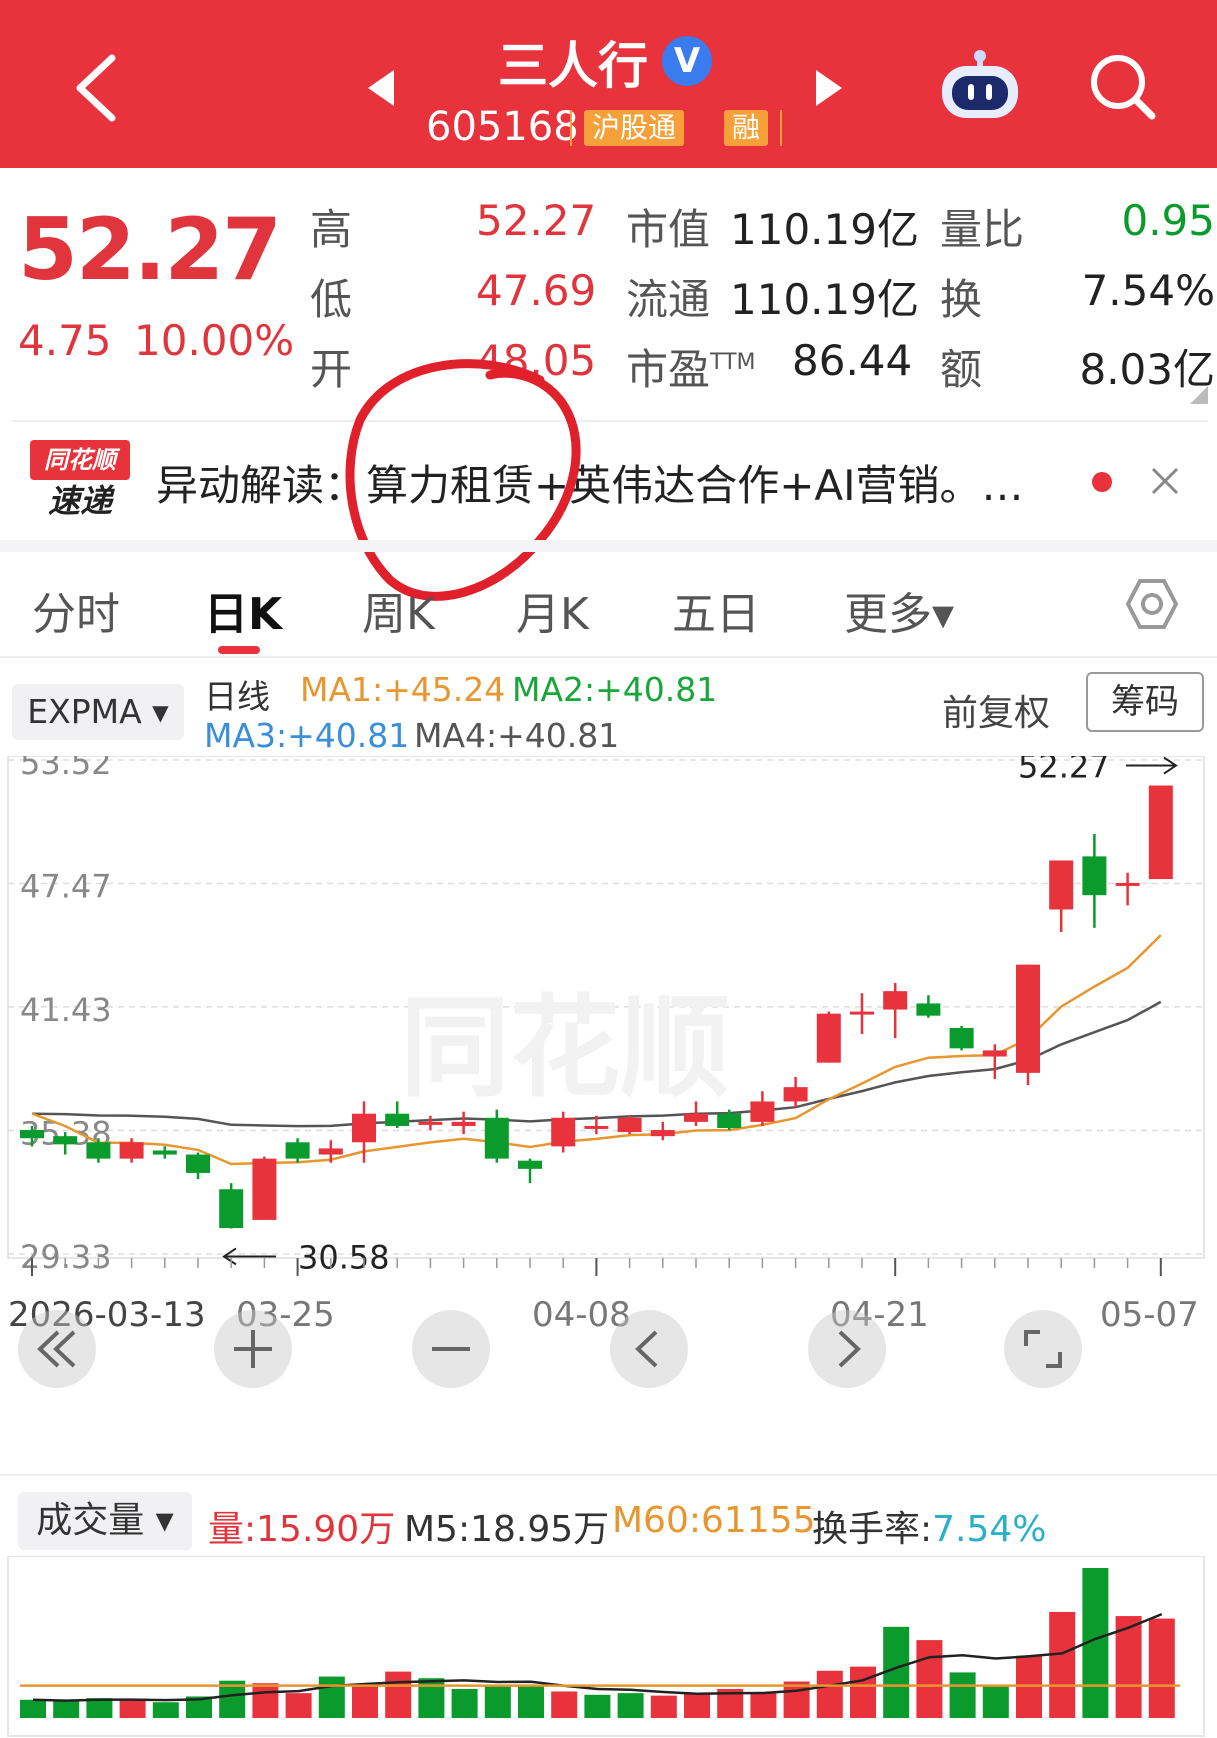 The height and width of the screenshot is (1738, 1217). Describe the element at coordinates (714, 1520) in the screenshot. I see `volume-m60: M60:61155` at that location.